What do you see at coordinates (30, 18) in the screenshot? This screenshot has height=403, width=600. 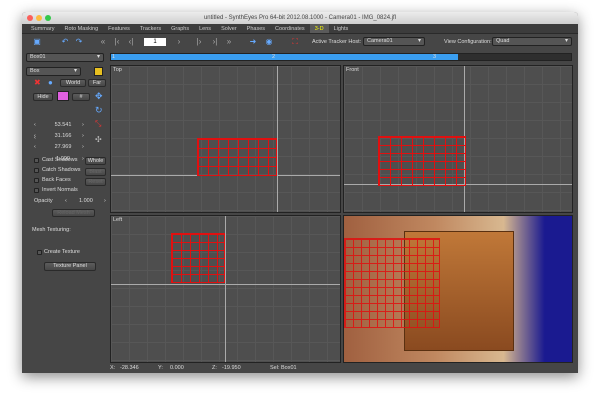 I see `close-button` at bounding box center [30, 18].